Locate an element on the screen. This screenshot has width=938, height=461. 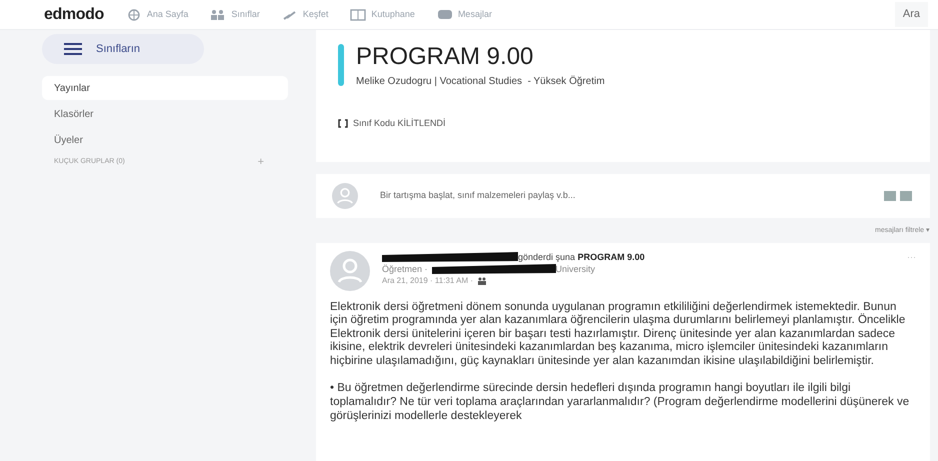
logo: edmodo is located at coordinates (74, 14).